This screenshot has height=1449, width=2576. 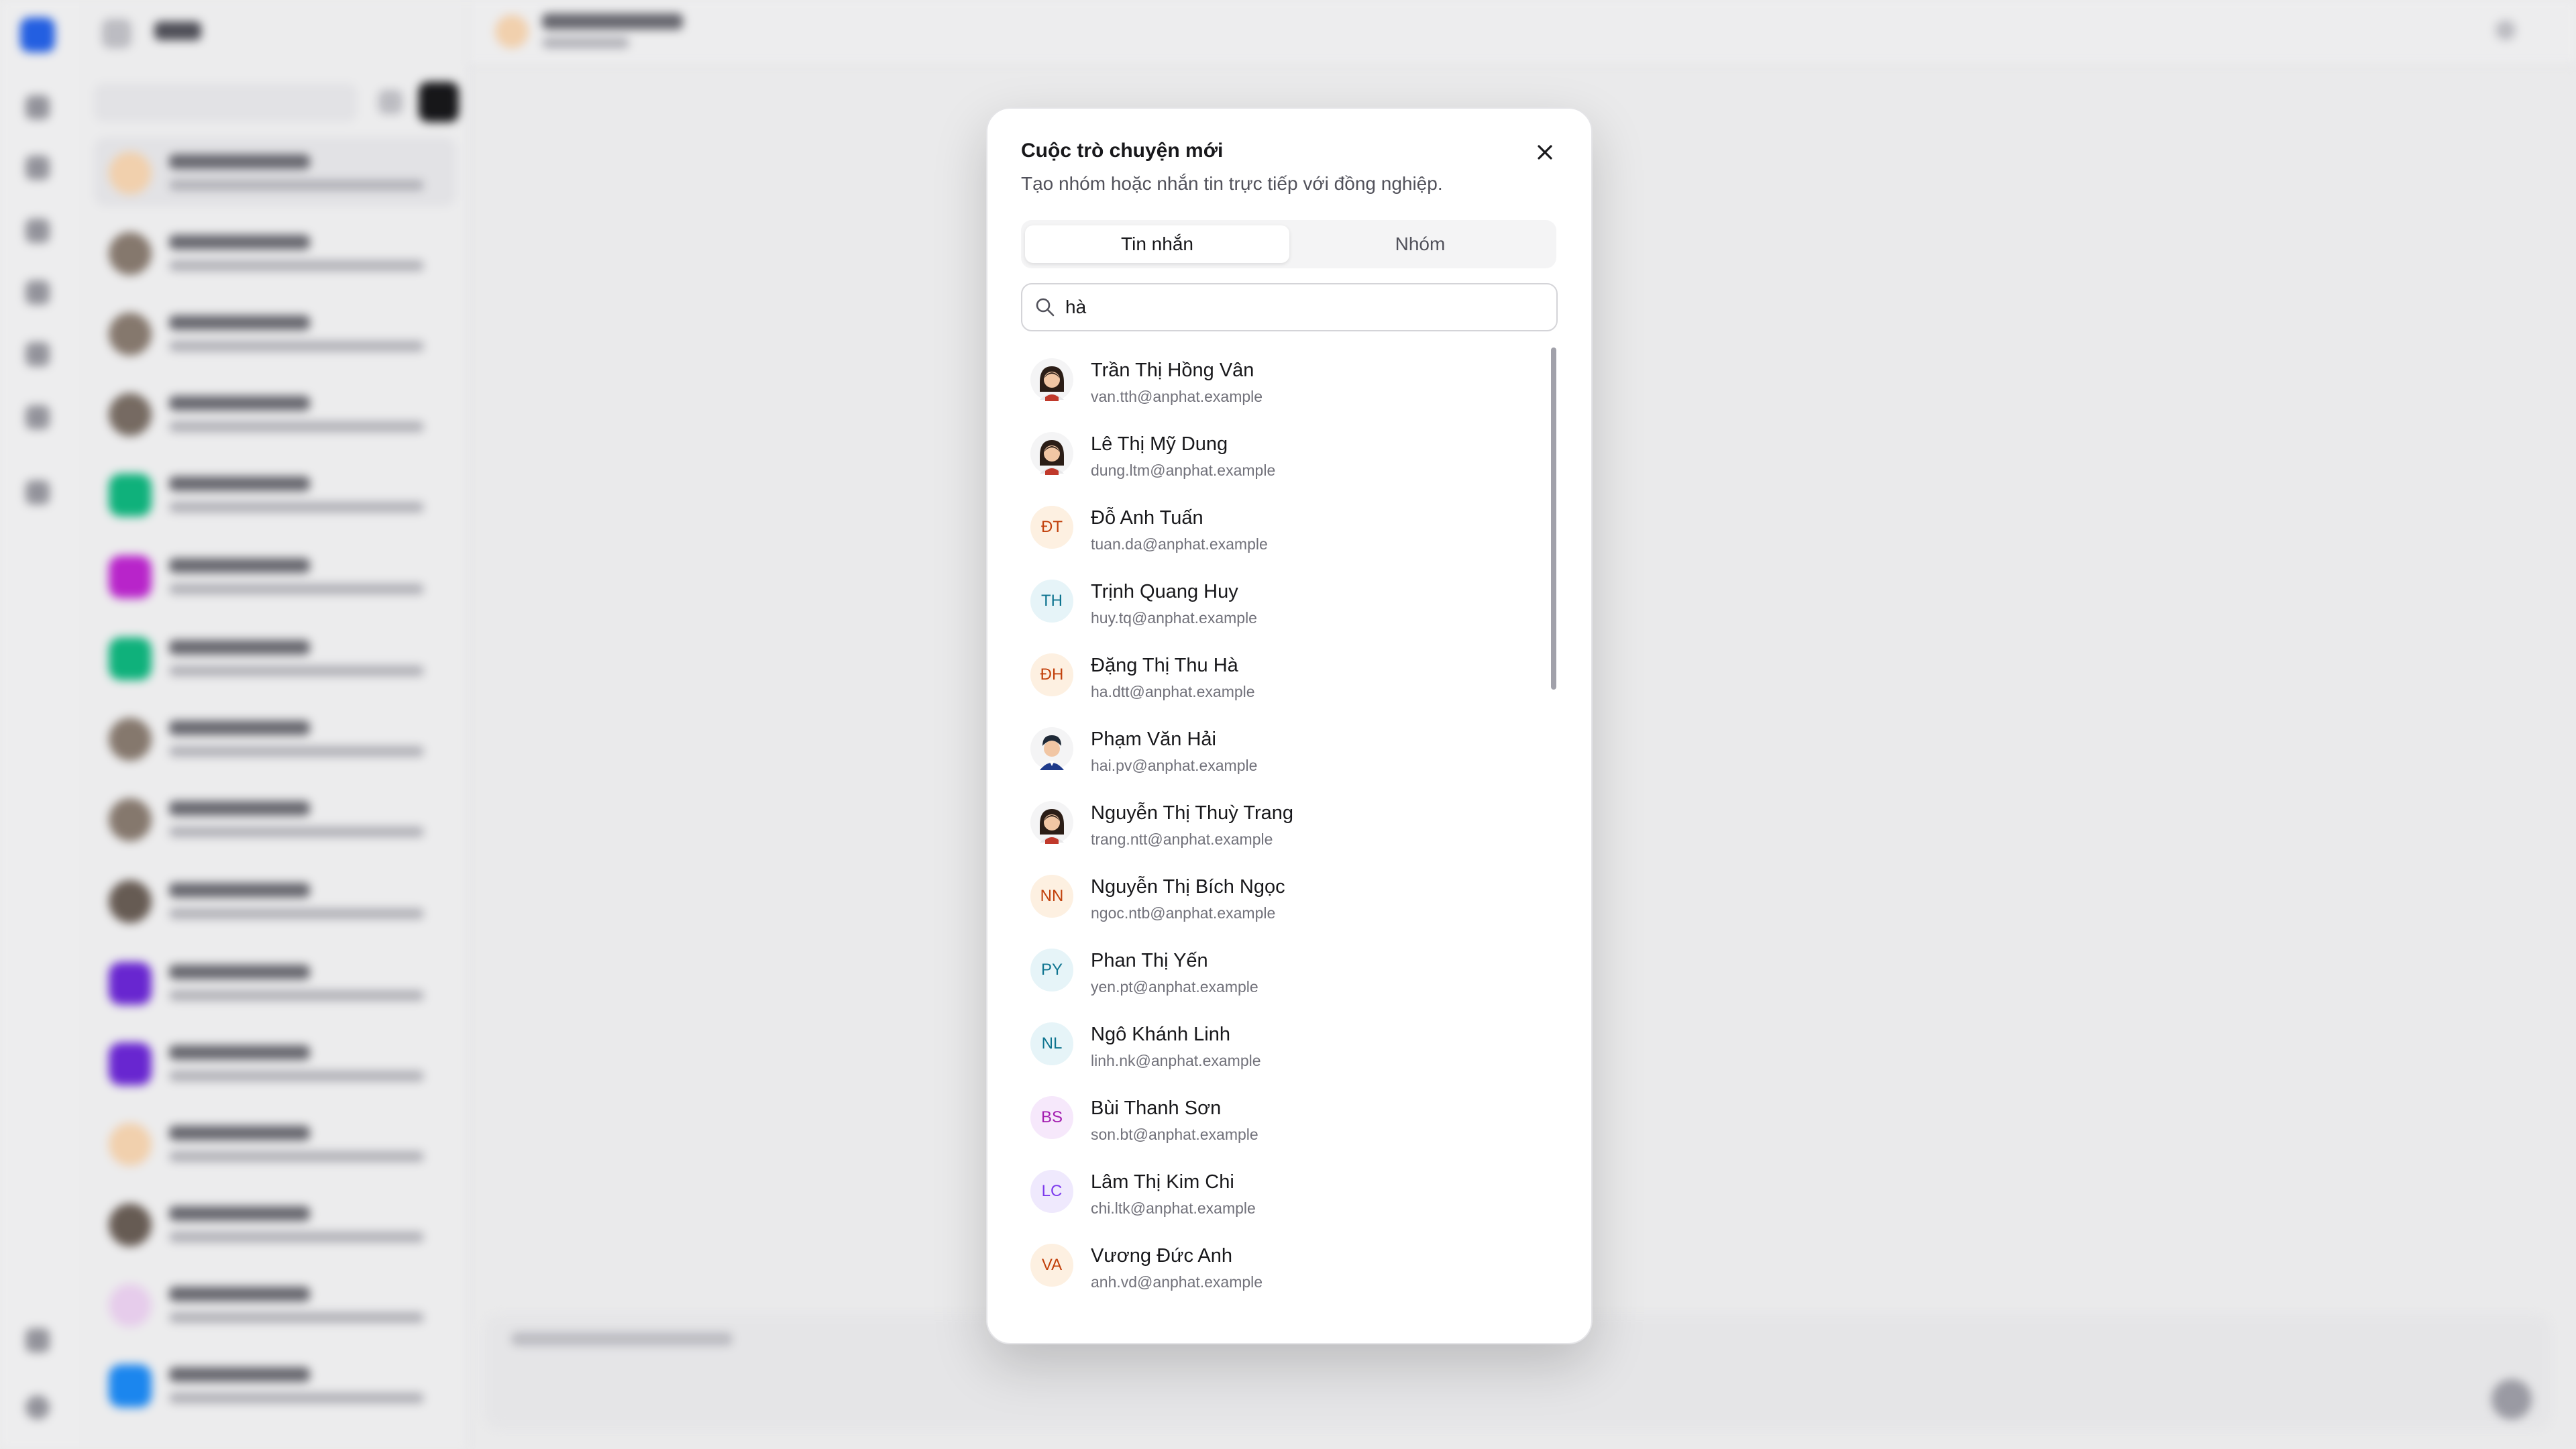 What do you see at coordinates (1279, 1265) in the screenshot?
I see `contact-row: VA Vương Đức Anh anh.vd@anphat.example` at bounding box center [1279, 1265].